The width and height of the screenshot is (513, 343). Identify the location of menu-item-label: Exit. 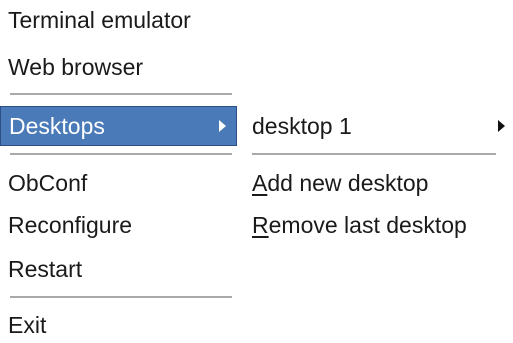
(27, 324).